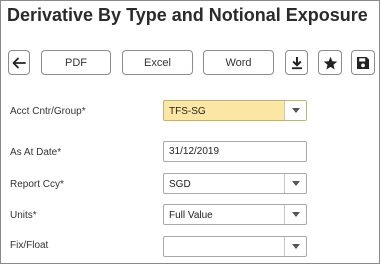  I want to click on units-label: Units*, so click(23, 215).